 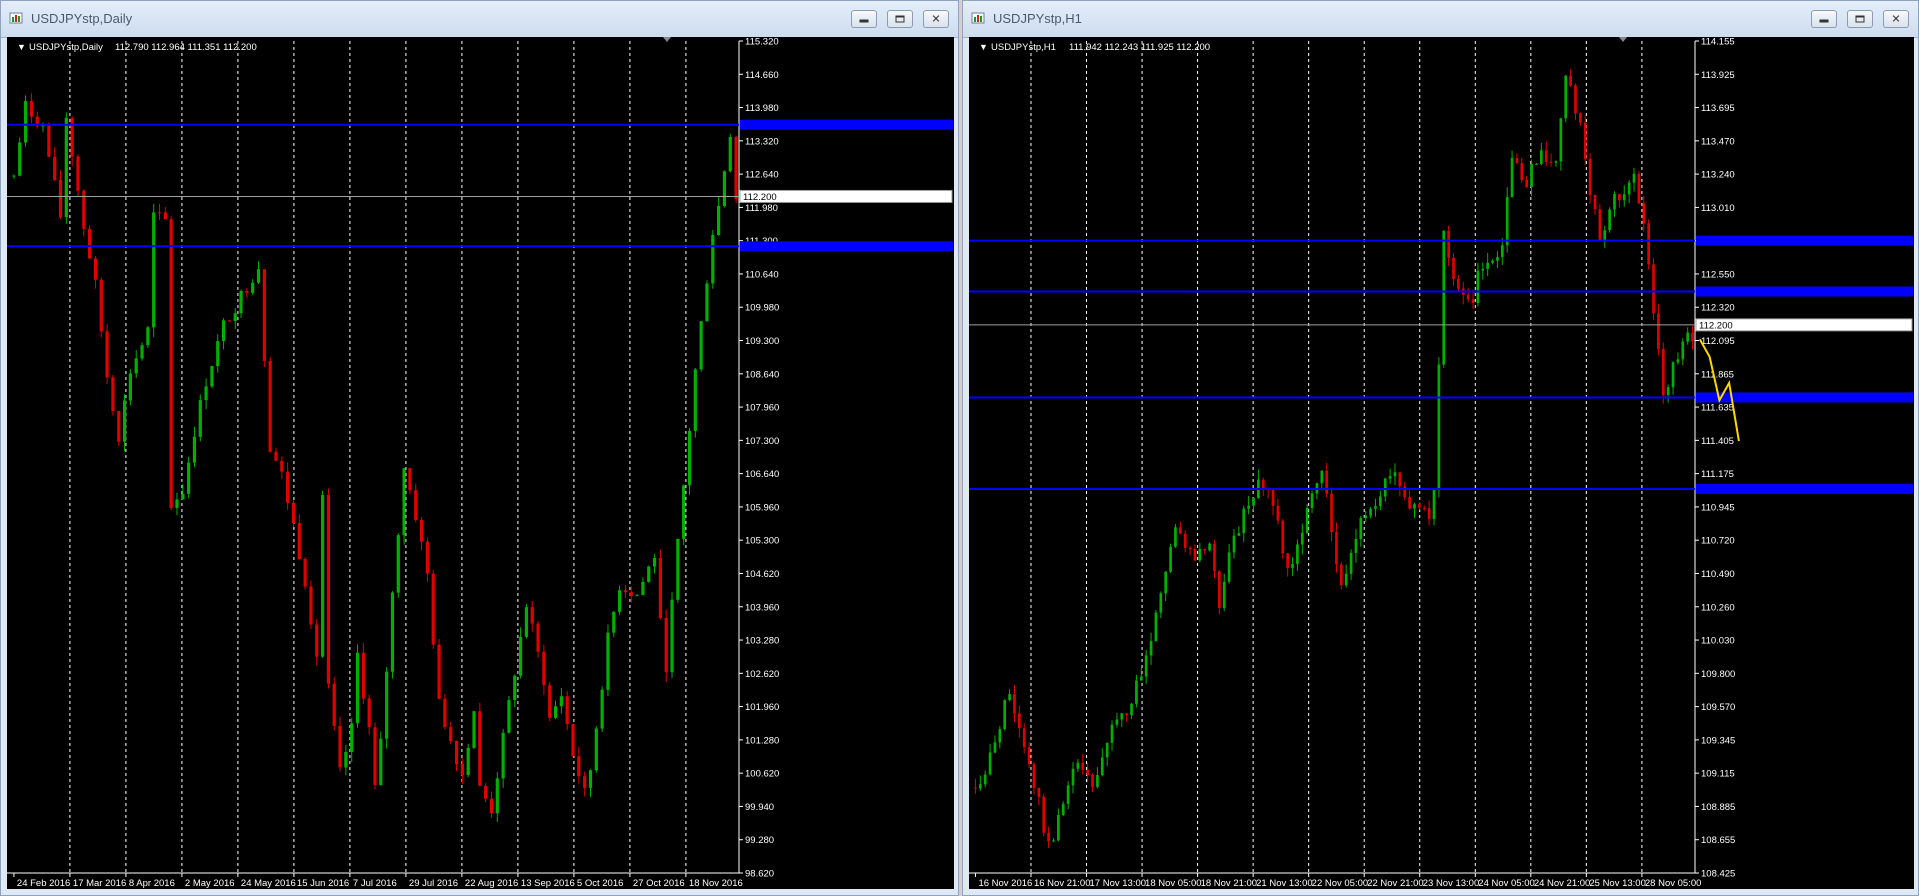 I want to click on price-tick-label: 103.960, so click(x=762, y=607).